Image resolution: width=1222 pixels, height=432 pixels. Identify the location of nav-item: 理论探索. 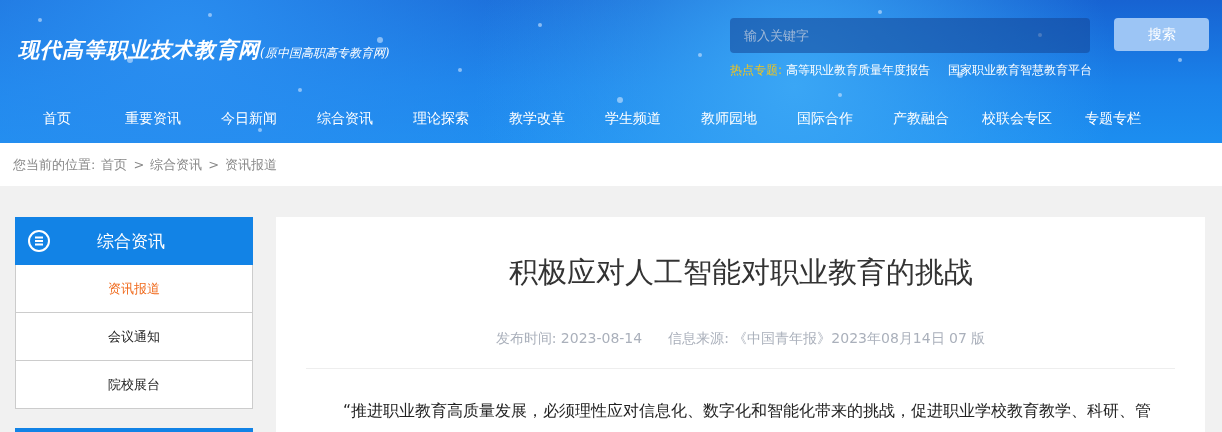
(441, 118).